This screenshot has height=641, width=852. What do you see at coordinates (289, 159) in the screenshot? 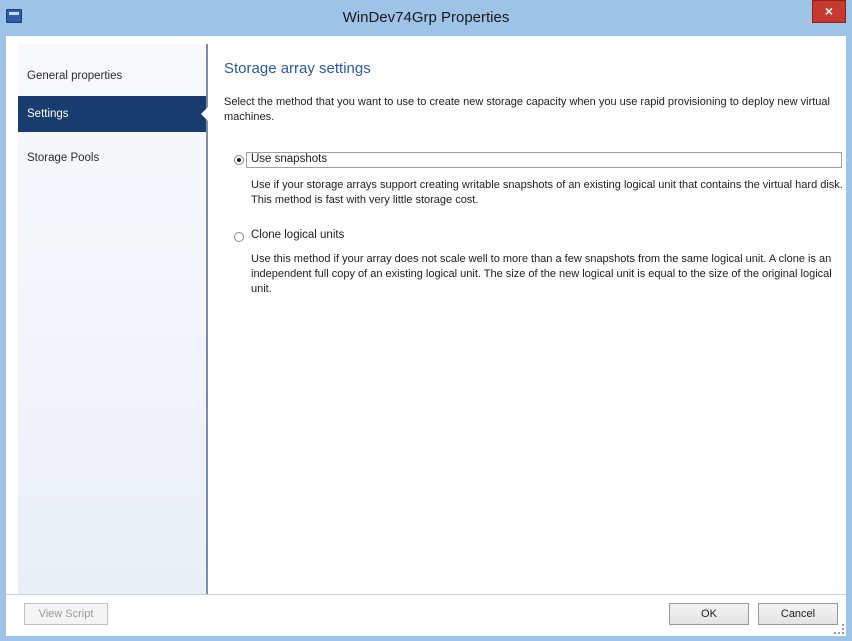
I see `label-use-snapshots: Use snapshots` at bounding box center [289, 159].